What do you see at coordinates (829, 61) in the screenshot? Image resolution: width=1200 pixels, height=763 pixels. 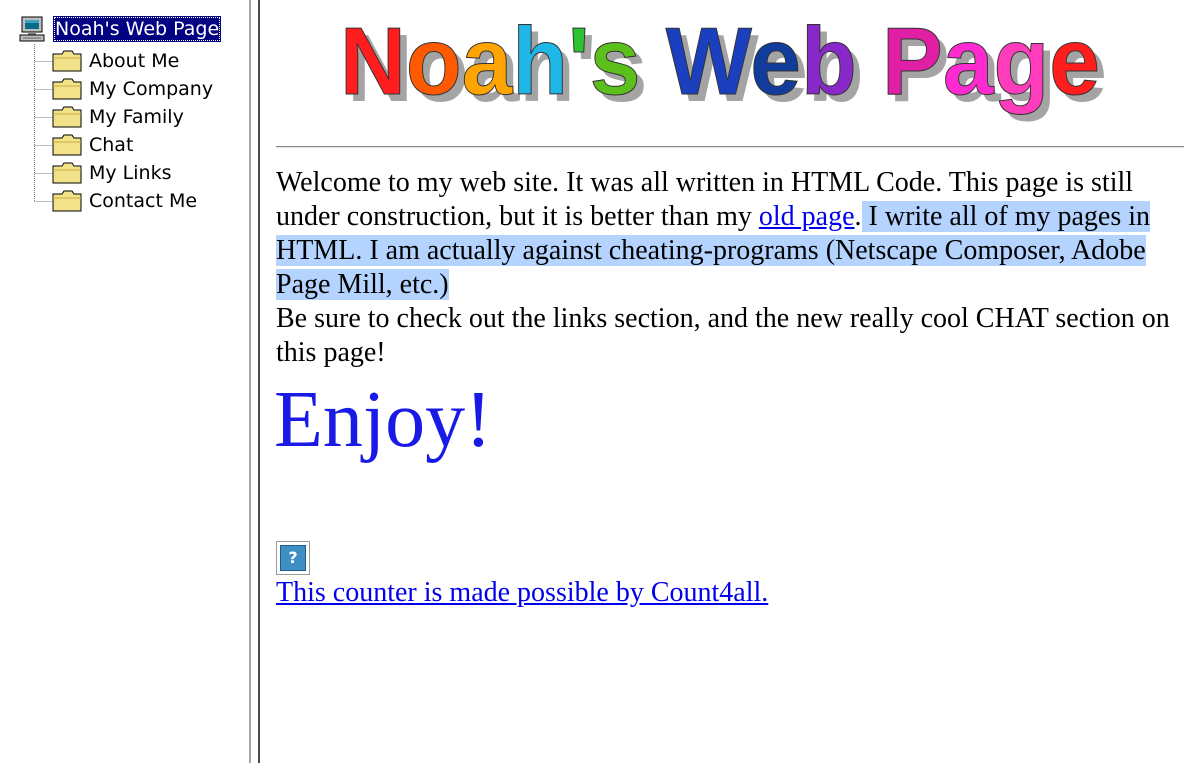 I see `banner-letter: b` at bounding box center [829, 61].